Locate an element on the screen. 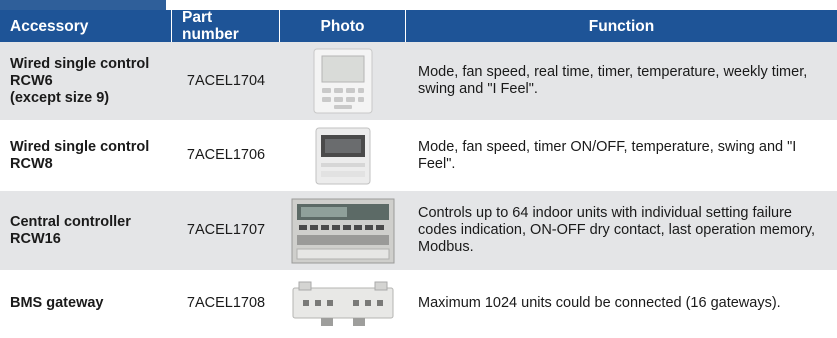 This screenshot has width=837, height=338. wired-control-rcw8-photo is located at coordinates (343, 155).